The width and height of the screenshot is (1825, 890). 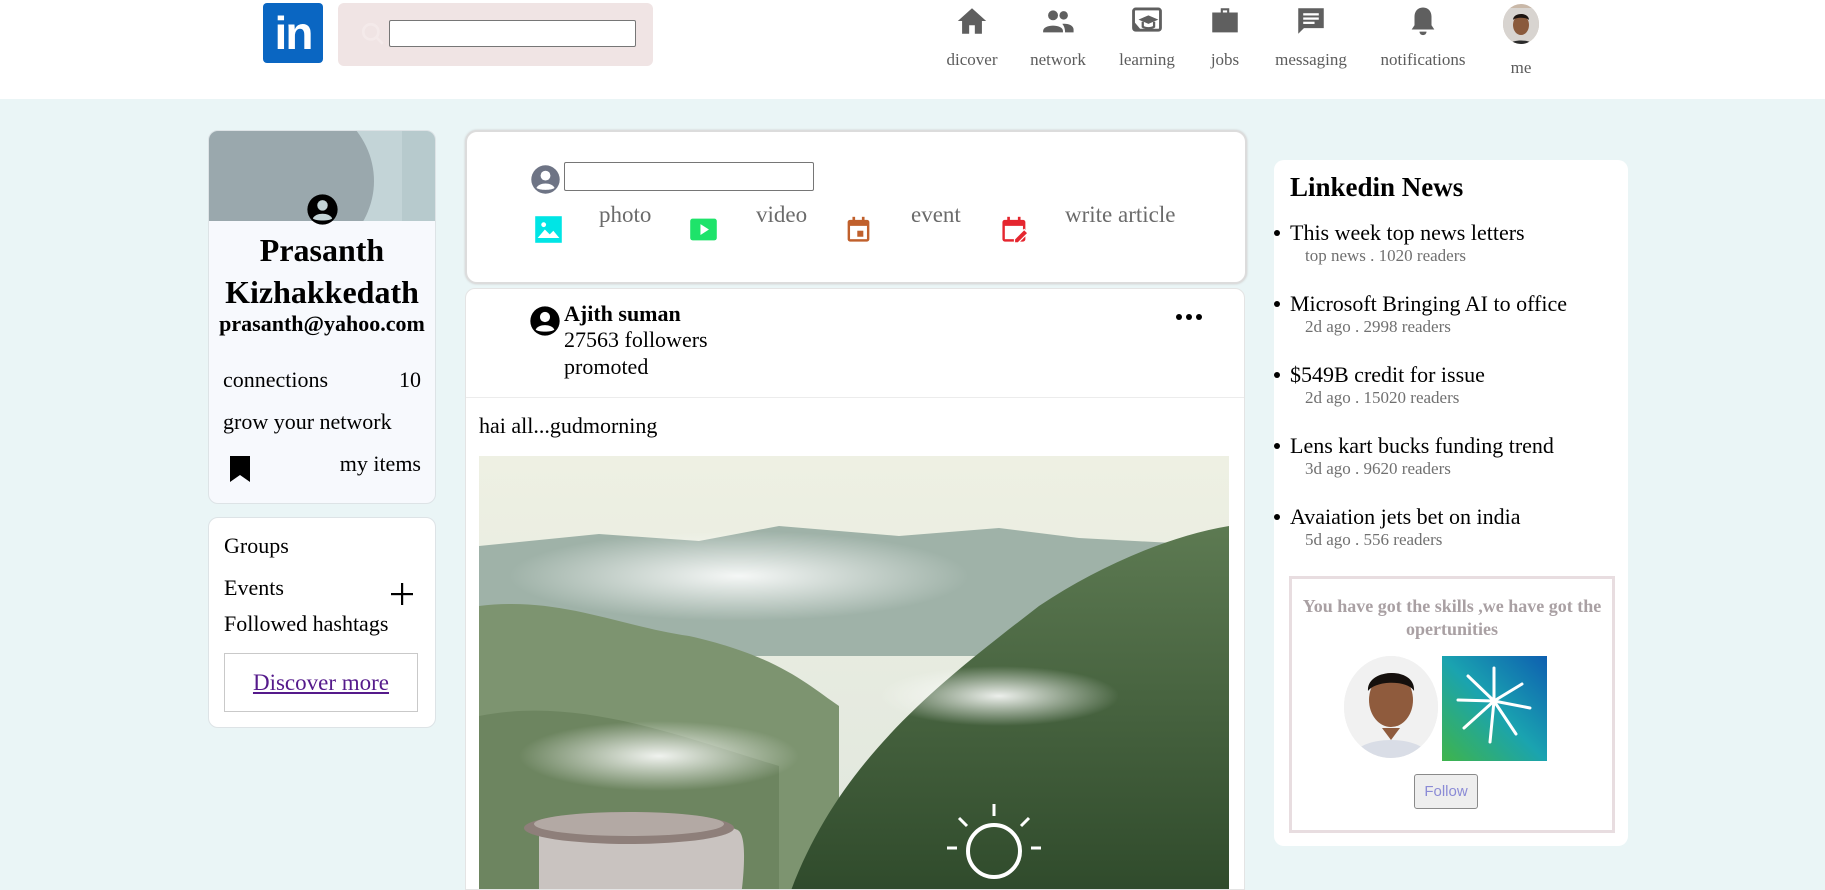 I want to click on nav-learning: learning, so click(x=1147, y=35).